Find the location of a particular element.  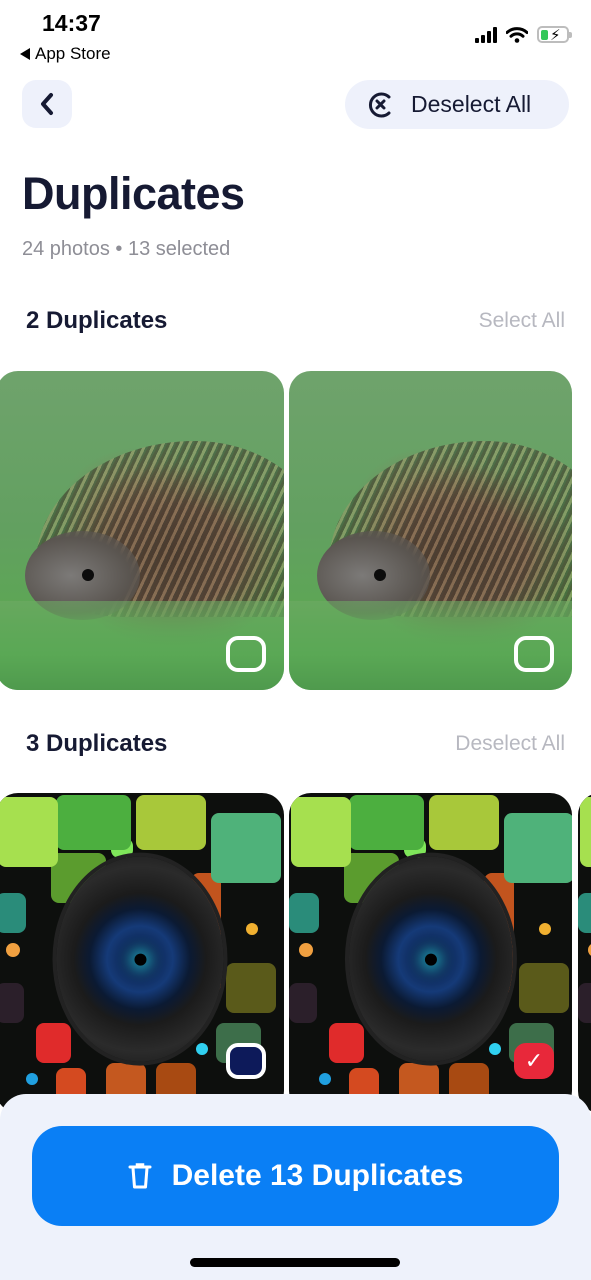

chevron-left-icon is located at coordinates (47, 104).